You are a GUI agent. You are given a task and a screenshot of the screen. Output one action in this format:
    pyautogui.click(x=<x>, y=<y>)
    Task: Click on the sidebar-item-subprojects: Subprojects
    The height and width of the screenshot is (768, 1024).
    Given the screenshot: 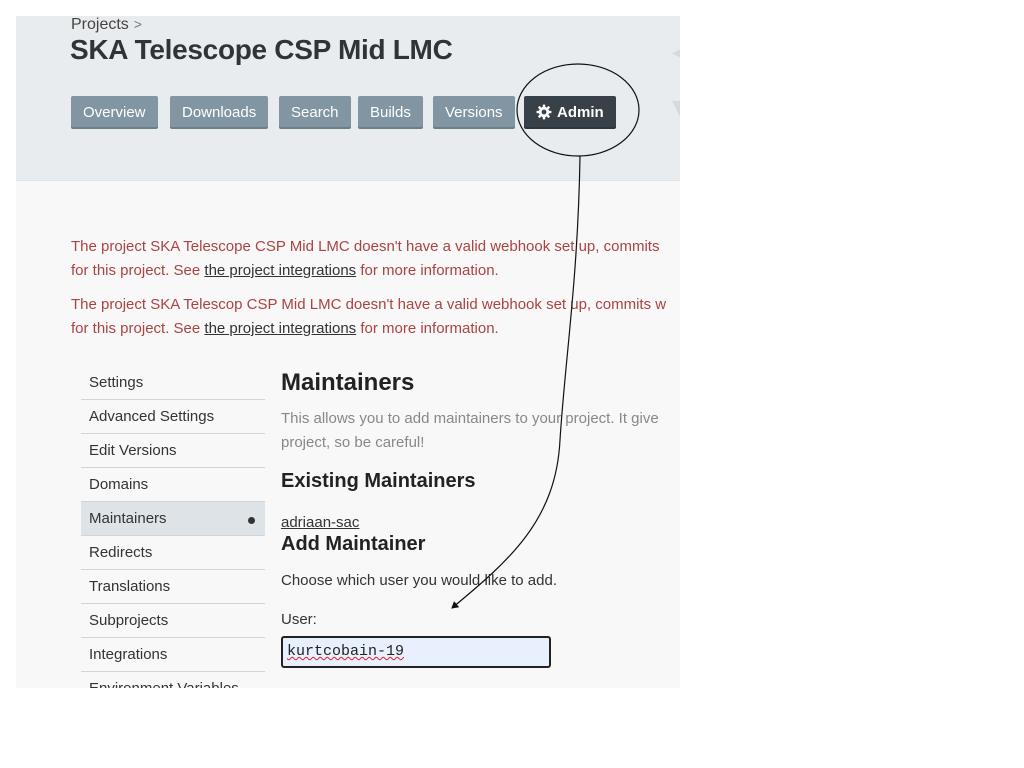 What is the action you would take?
    pyautogui.click(x=173, y=621)
    